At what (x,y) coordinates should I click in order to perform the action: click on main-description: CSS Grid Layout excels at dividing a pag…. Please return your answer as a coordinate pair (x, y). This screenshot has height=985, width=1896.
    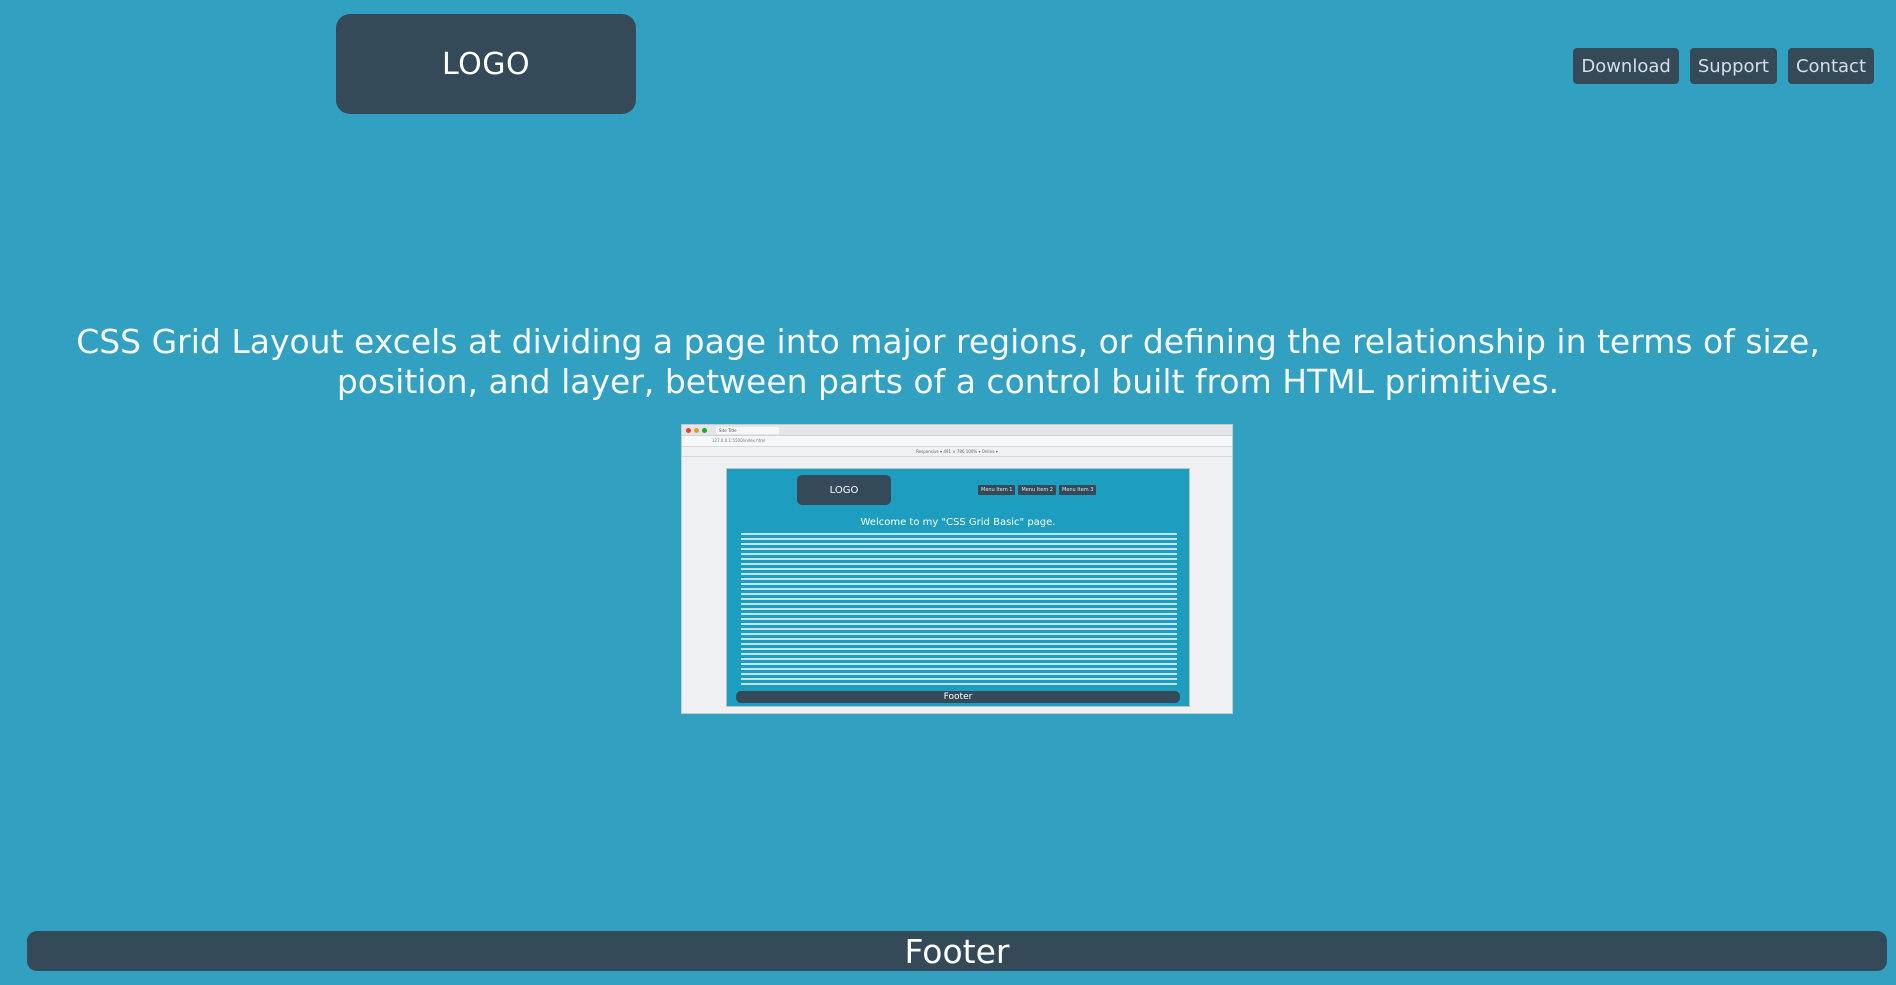
    Looking at the image, I should click on (948, 361).